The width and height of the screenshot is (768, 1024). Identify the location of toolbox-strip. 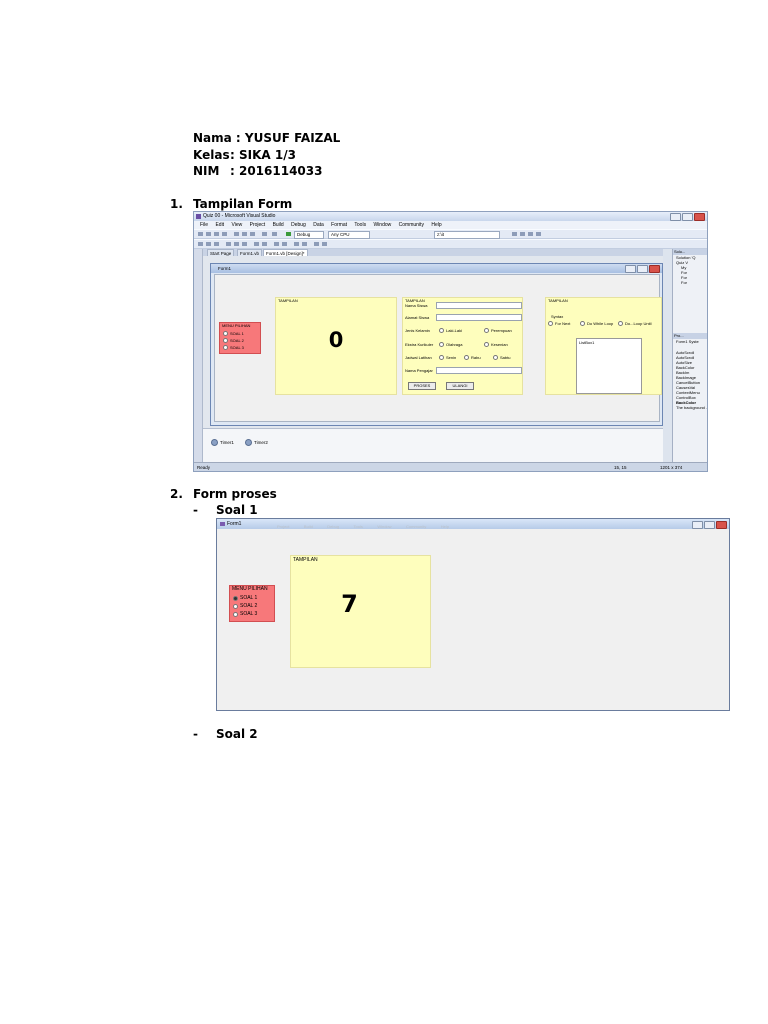
(198, 355).